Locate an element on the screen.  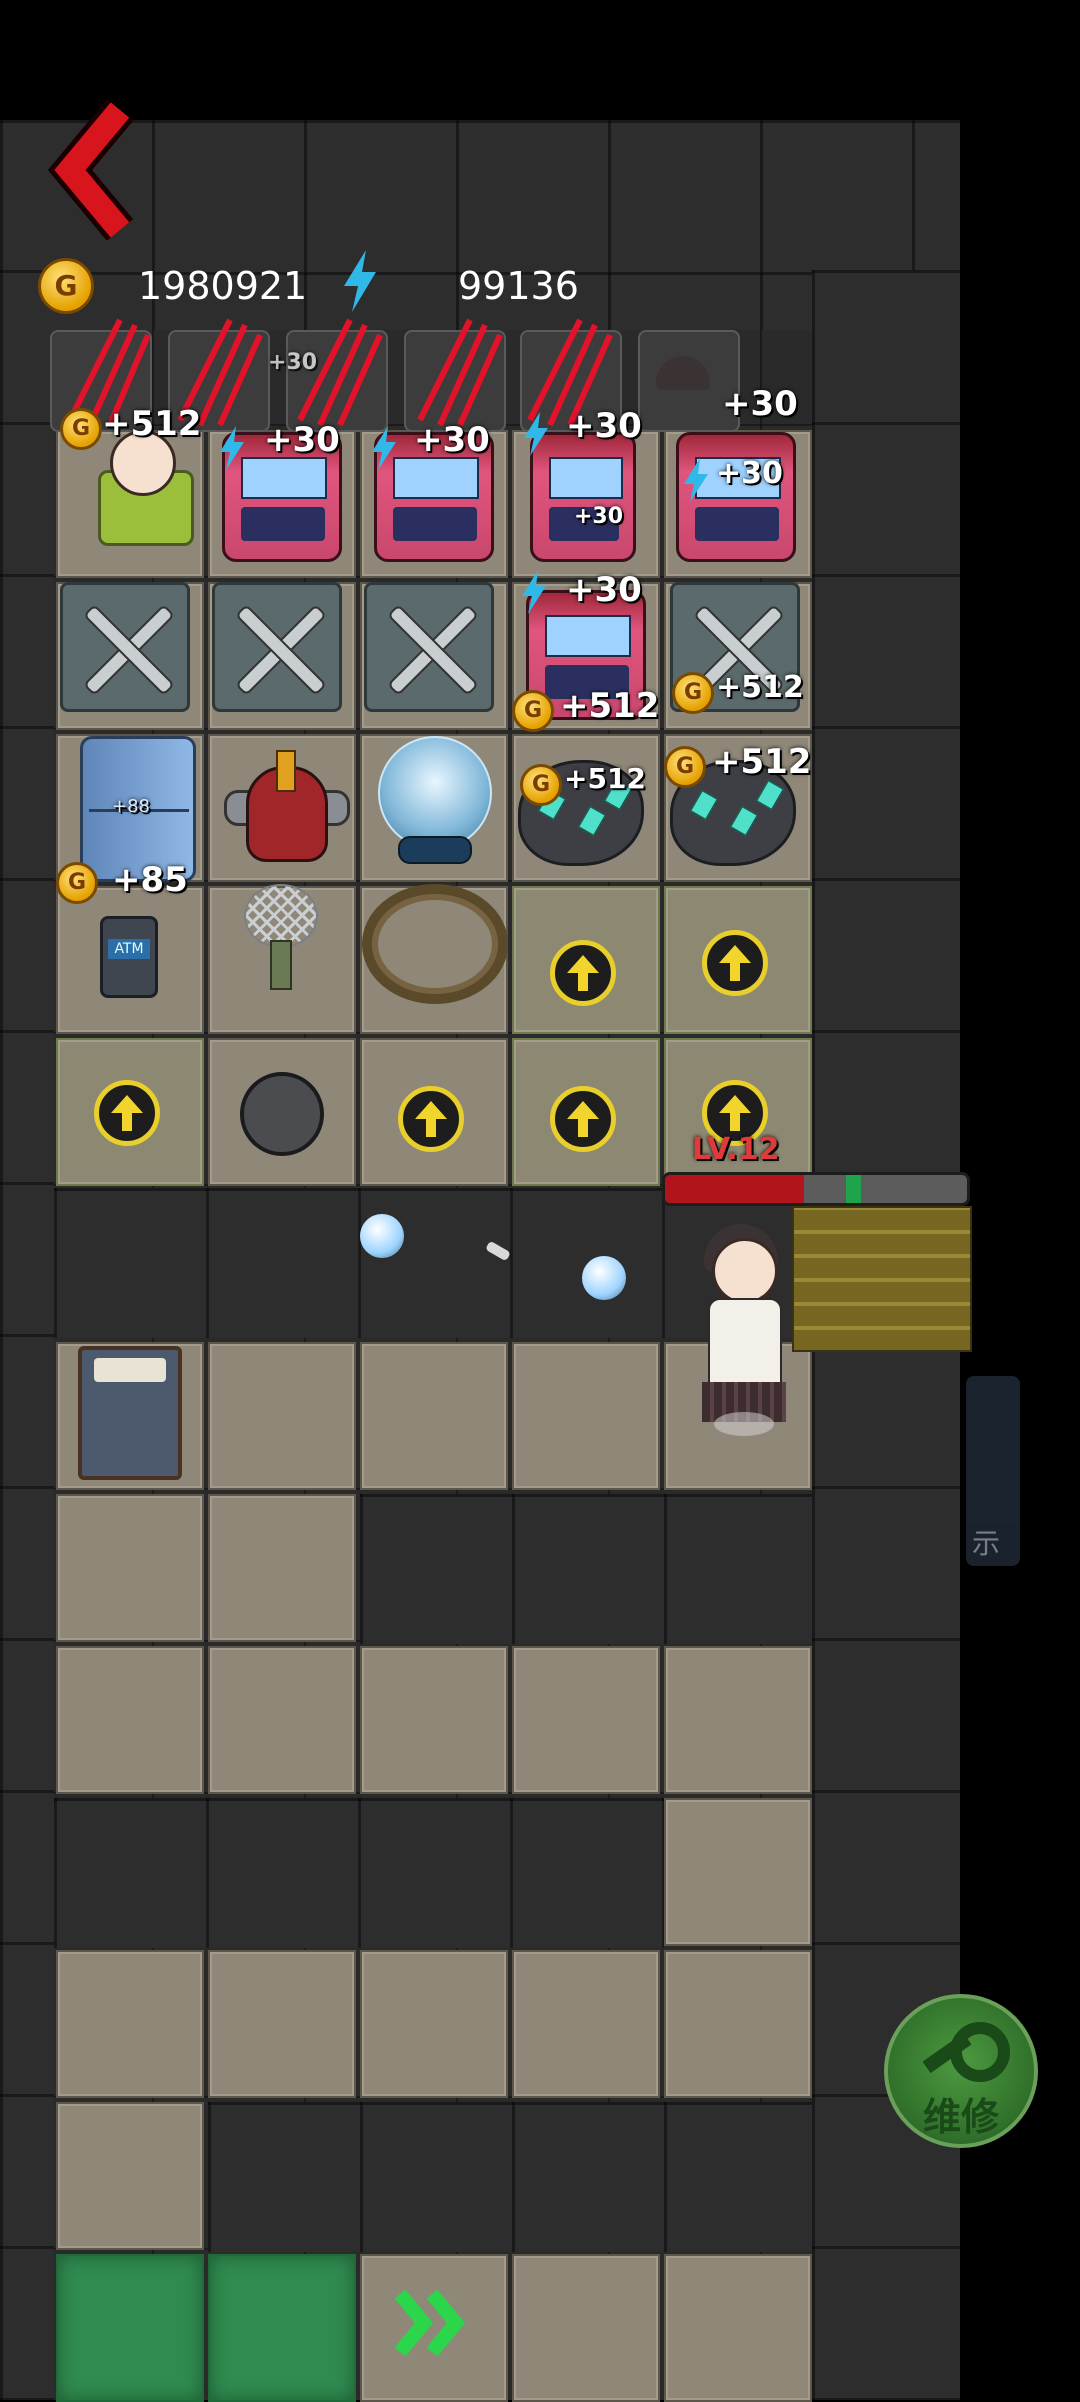
energy-counter: 99136 is located at coordinates (518, 286).